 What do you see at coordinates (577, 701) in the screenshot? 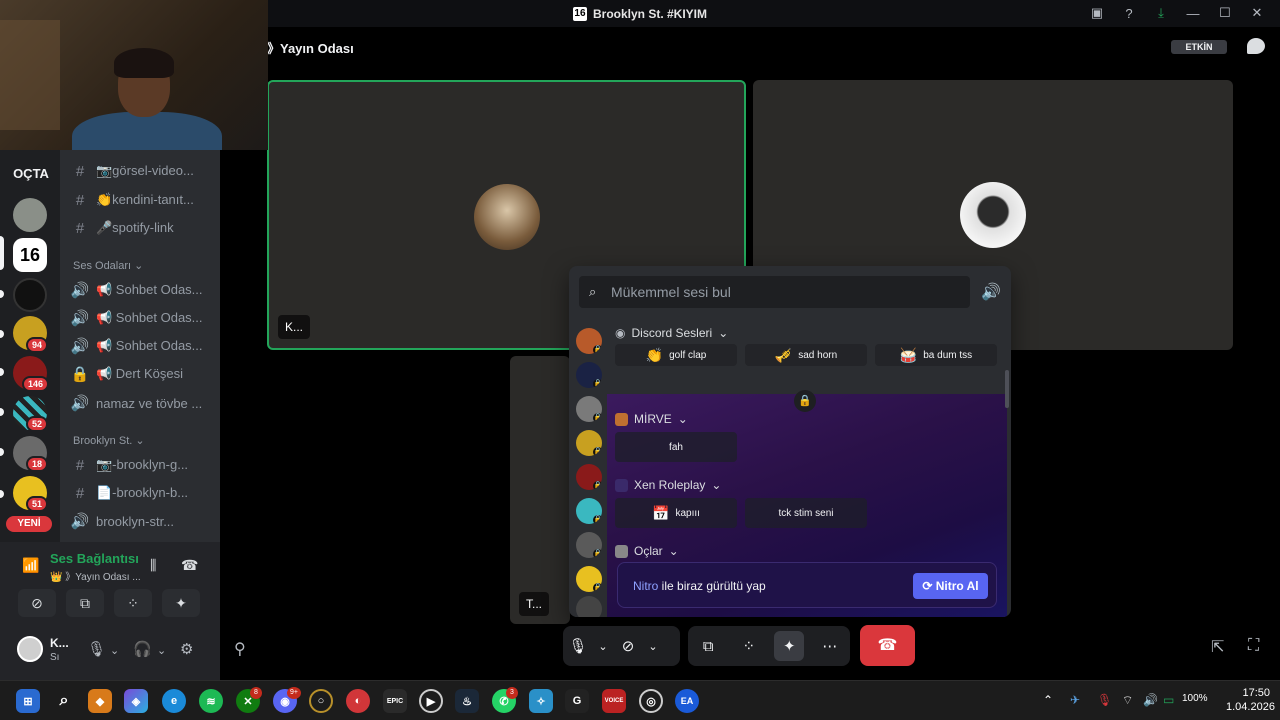
I see `app-icon: G` at bounding box center [577, 701].